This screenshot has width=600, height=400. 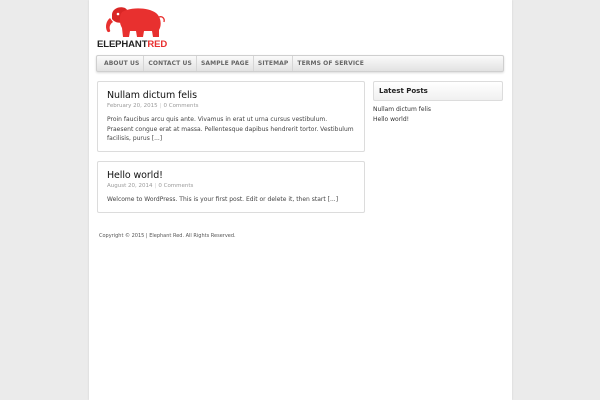 What do you see at coordinates (170, 63) in the screenshot?
I see `nav-item-contact-us: CONTACT US` at bounding box center [170, 63].